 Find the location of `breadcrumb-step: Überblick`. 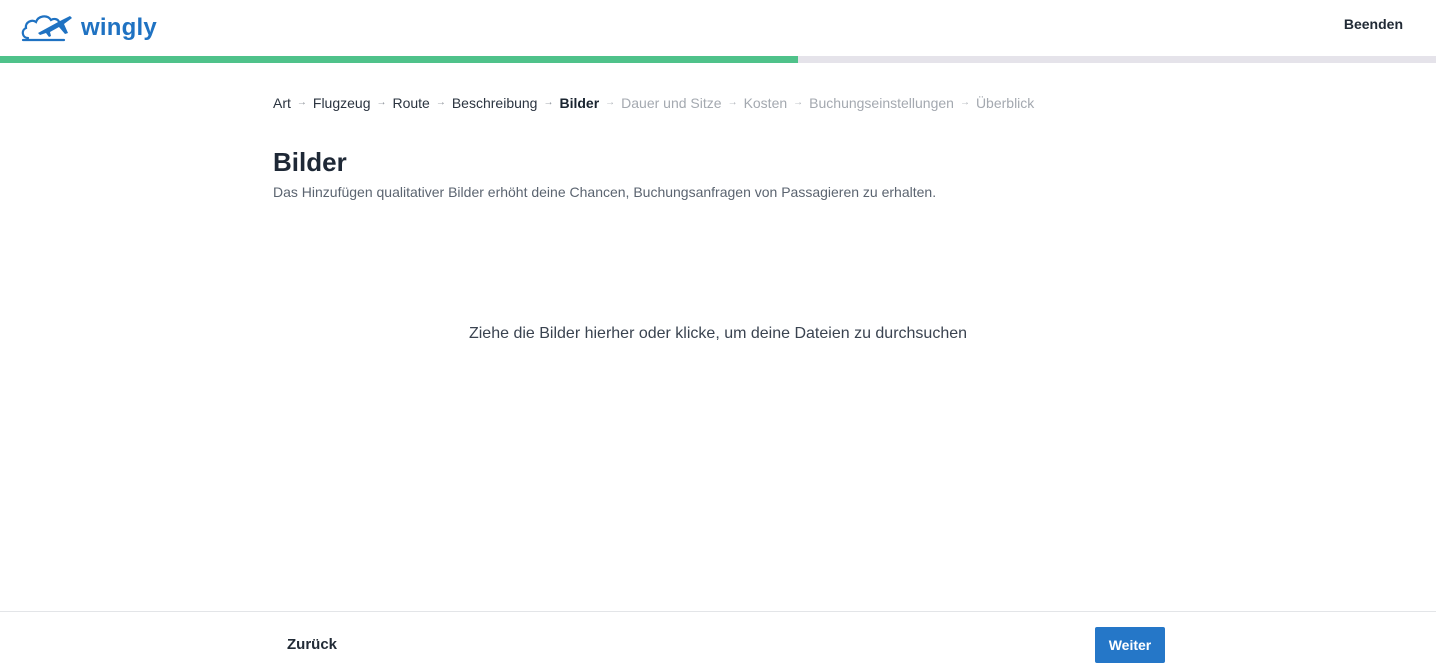

breadcrumb-step: Überblick is located at coordinates (1005, 103).